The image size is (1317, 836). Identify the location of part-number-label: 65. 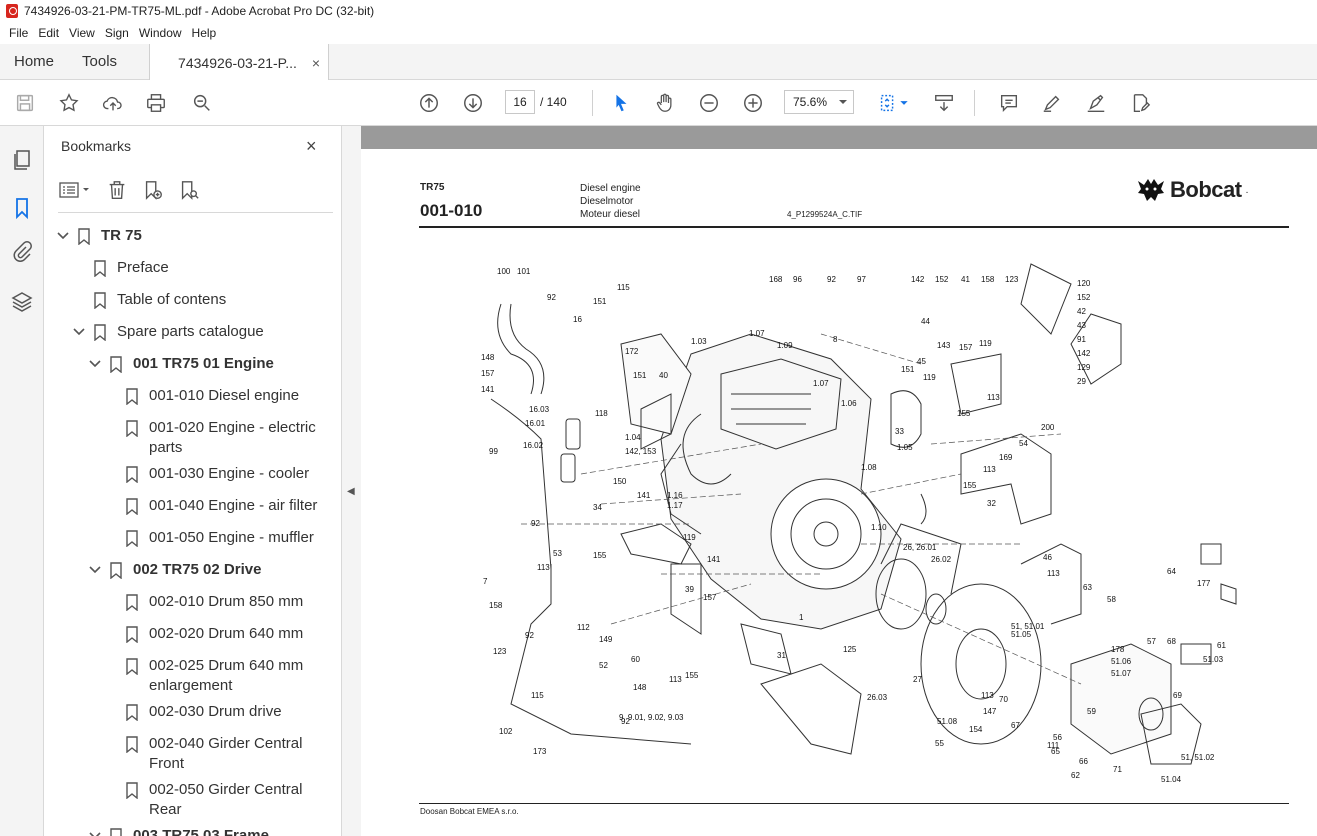
(1055, 751).